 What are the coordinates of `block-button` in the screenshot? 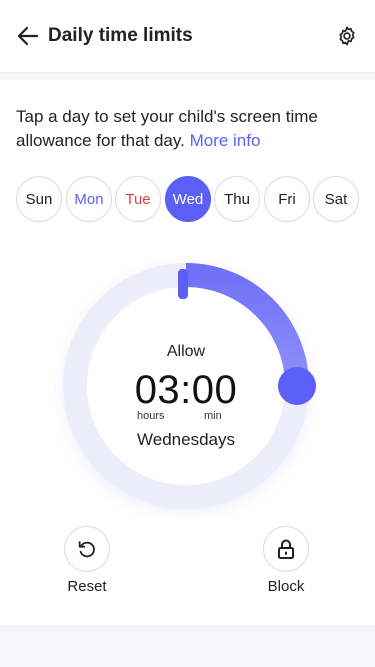 It's located at (286, 549).